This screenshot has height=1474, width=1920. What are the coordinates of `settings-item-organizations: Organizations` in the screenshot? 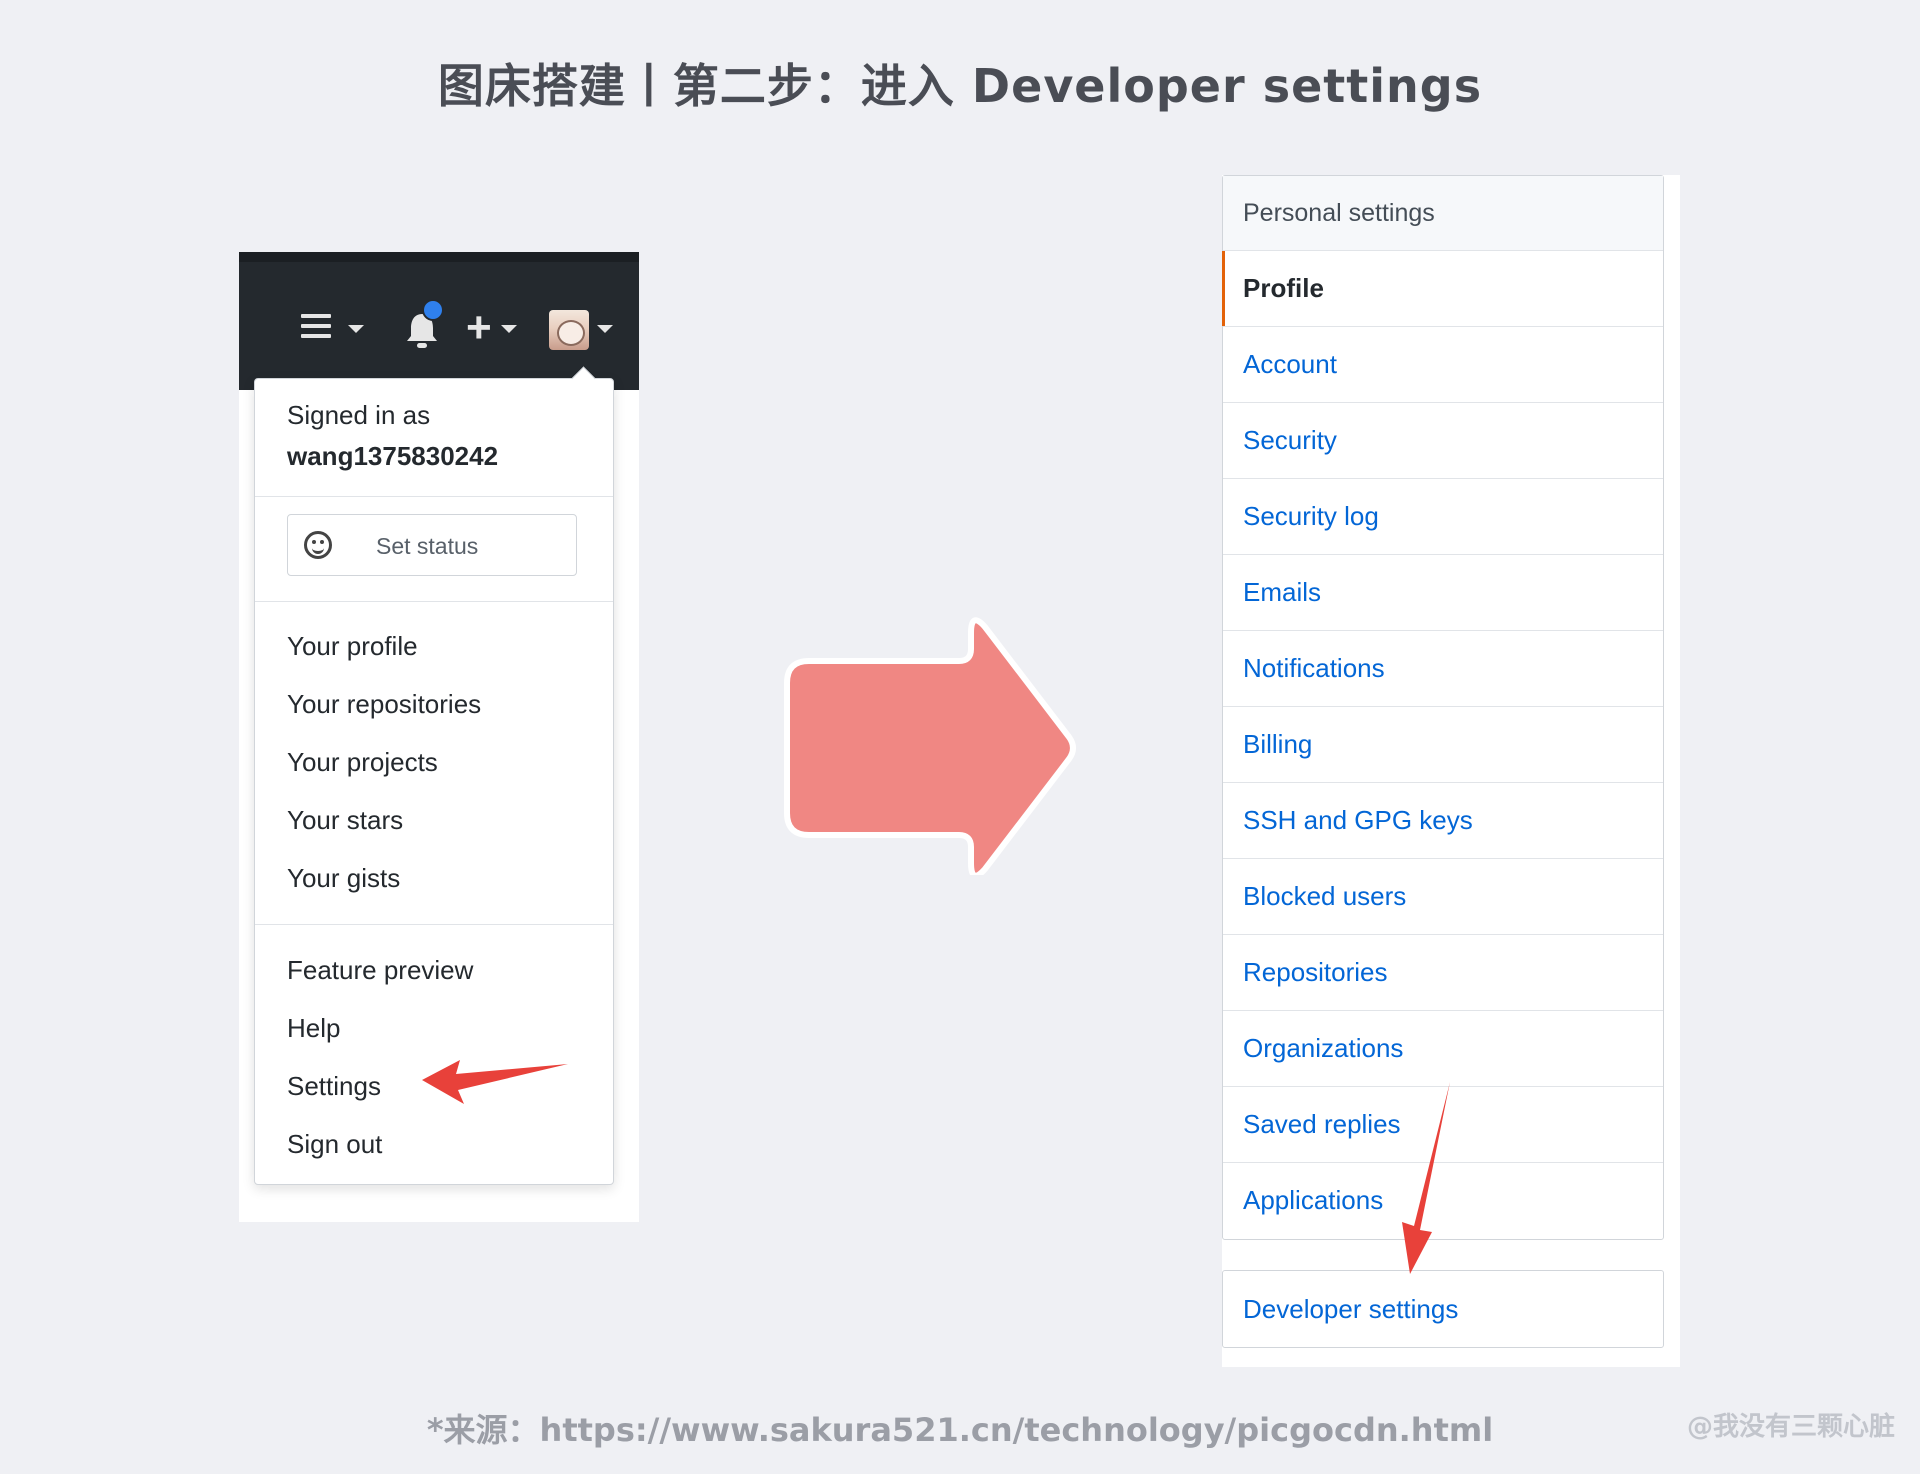 It's located at (1443, 1049).